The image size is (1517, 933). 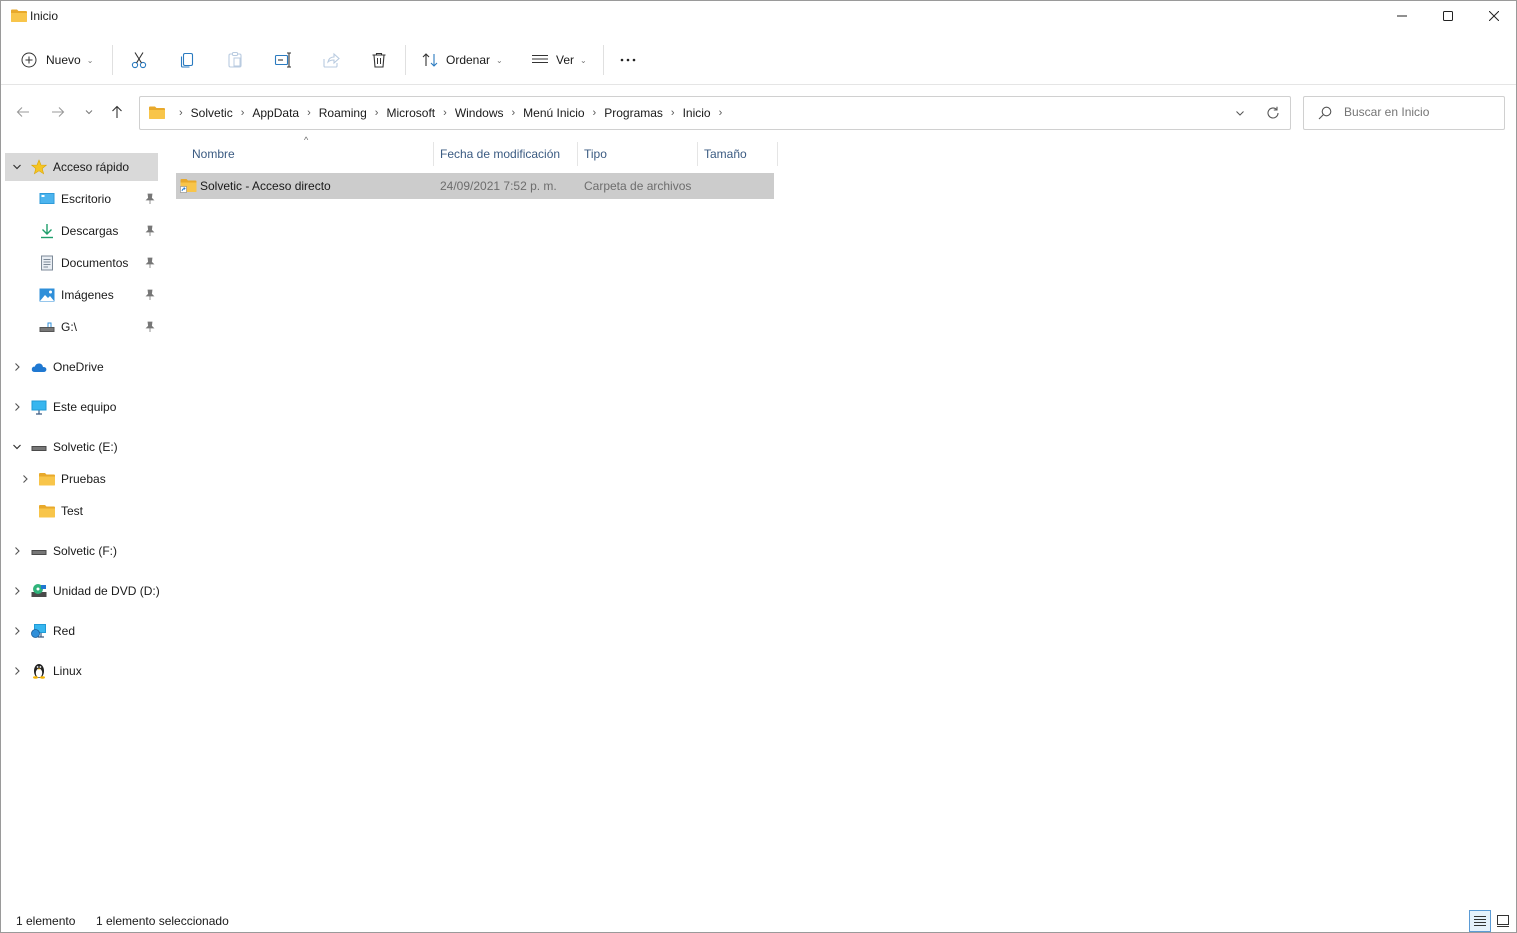 I want to click on cut-icon, so click(x=139, y=60).